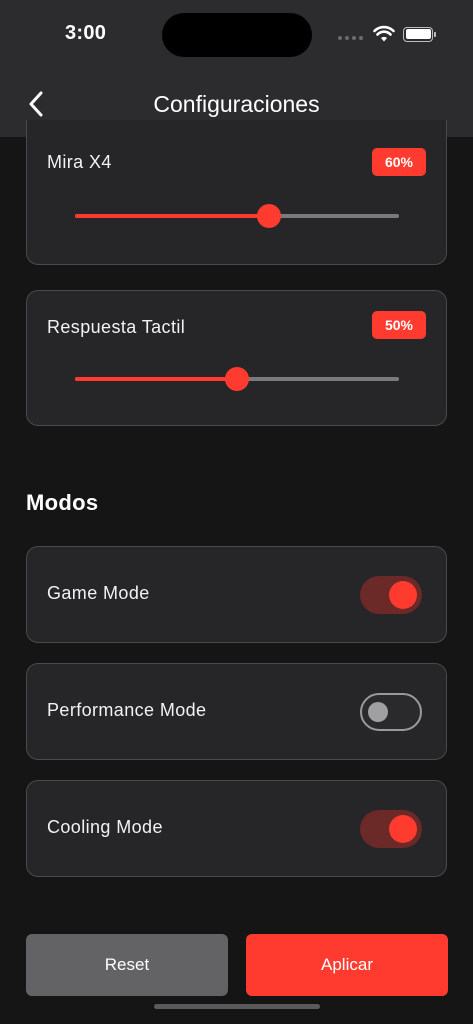  Describe the element at coordinates (116, 327) in the screenshot. I see `slider-label: Respuesta Tactil` at that location.